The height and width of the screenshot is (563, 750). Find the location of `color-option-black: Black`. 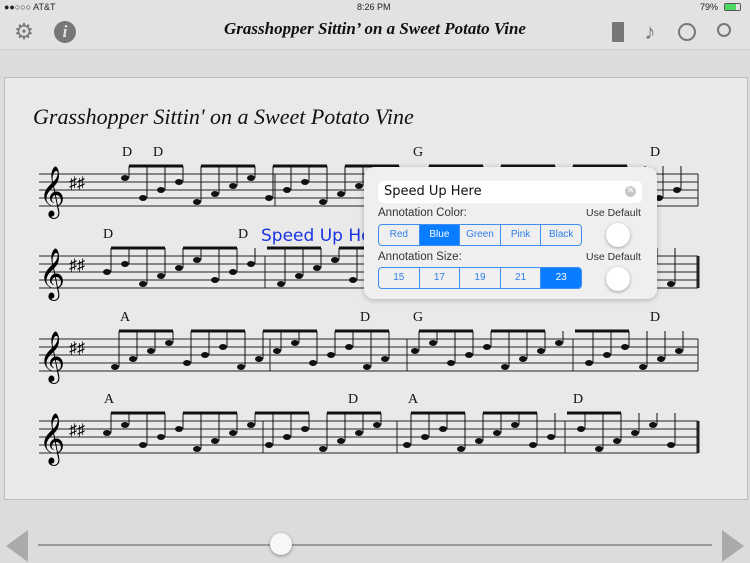

color-option-black: Black is located at coordinates (561, 235).